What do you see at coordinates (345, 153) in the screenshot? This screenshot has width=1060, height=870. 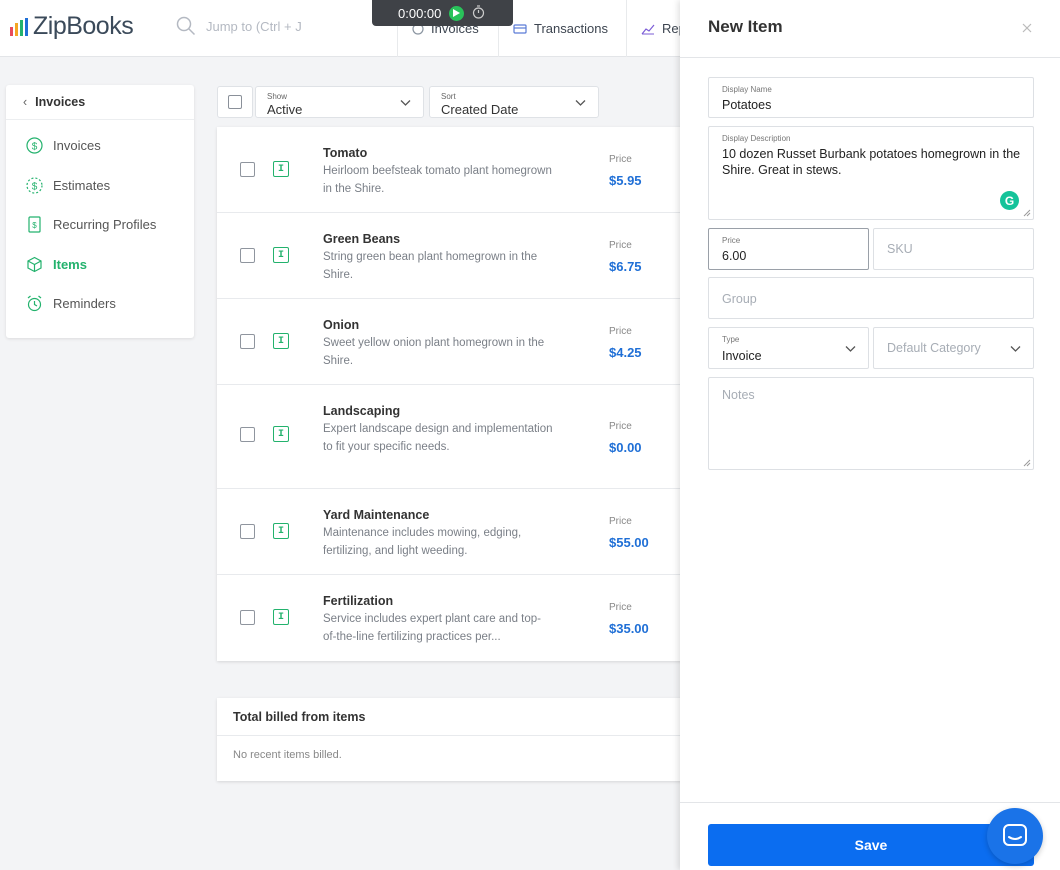 I see `item-name: Tomato` at bounding box center [345, 153].